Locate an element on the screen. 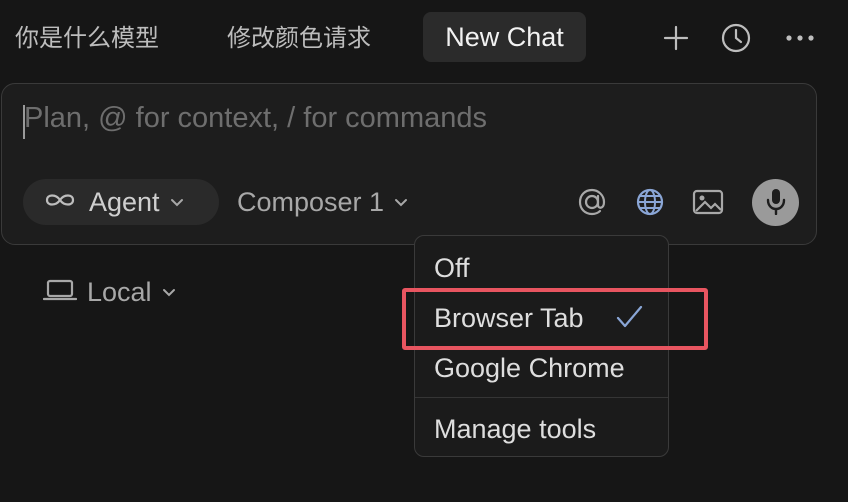  infinity-icon is located at coordinates (60, 202).